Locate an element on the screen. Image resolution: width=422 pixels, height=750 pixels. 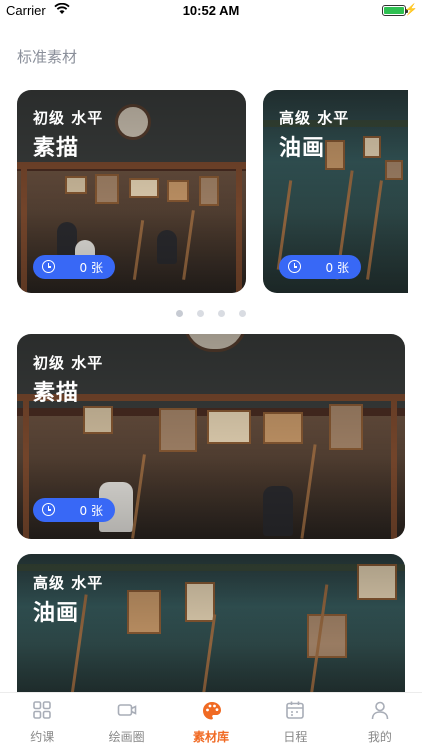
palette-icon is located at coordinates (211, 710).